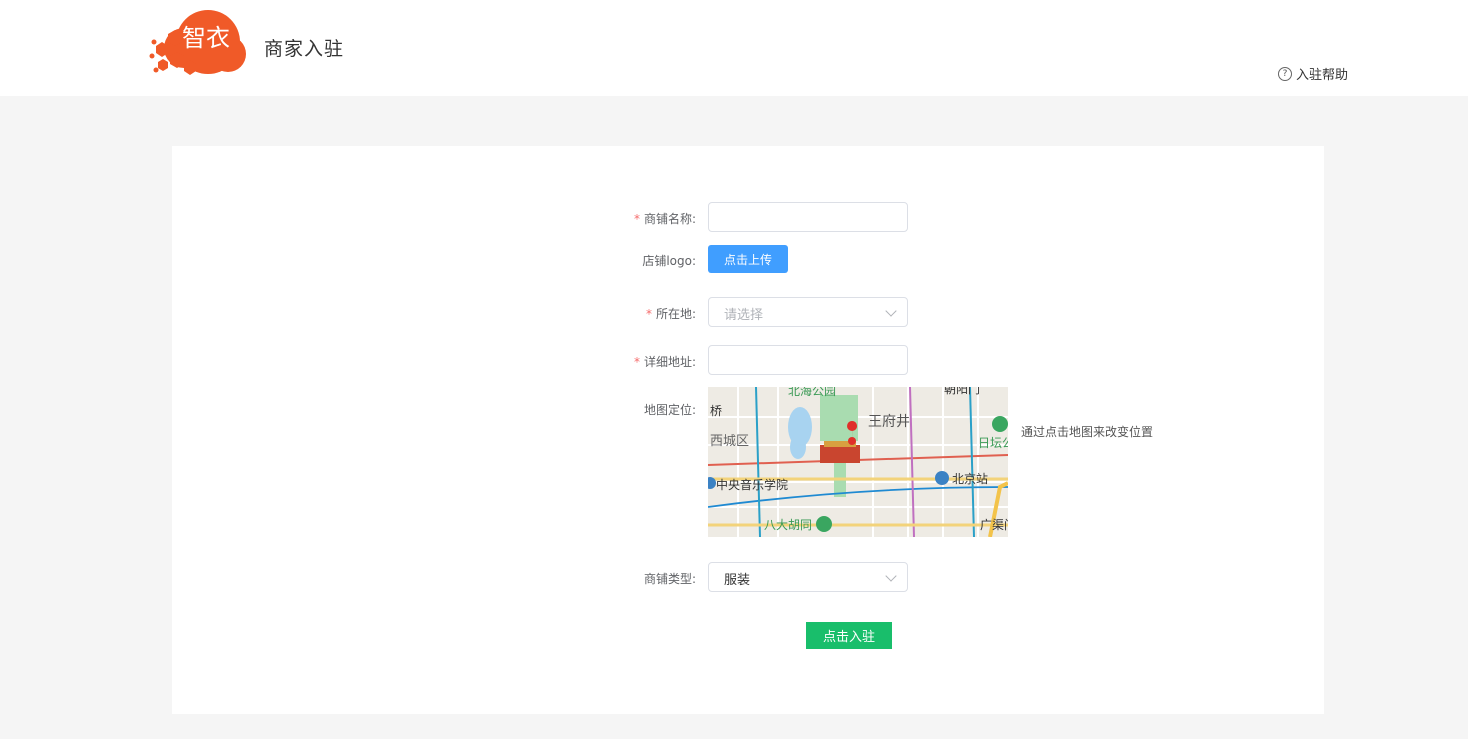  What do you see at coordinates (808, 360) in the screenshot?
I see `address-input` at bounding box center [808, 360].